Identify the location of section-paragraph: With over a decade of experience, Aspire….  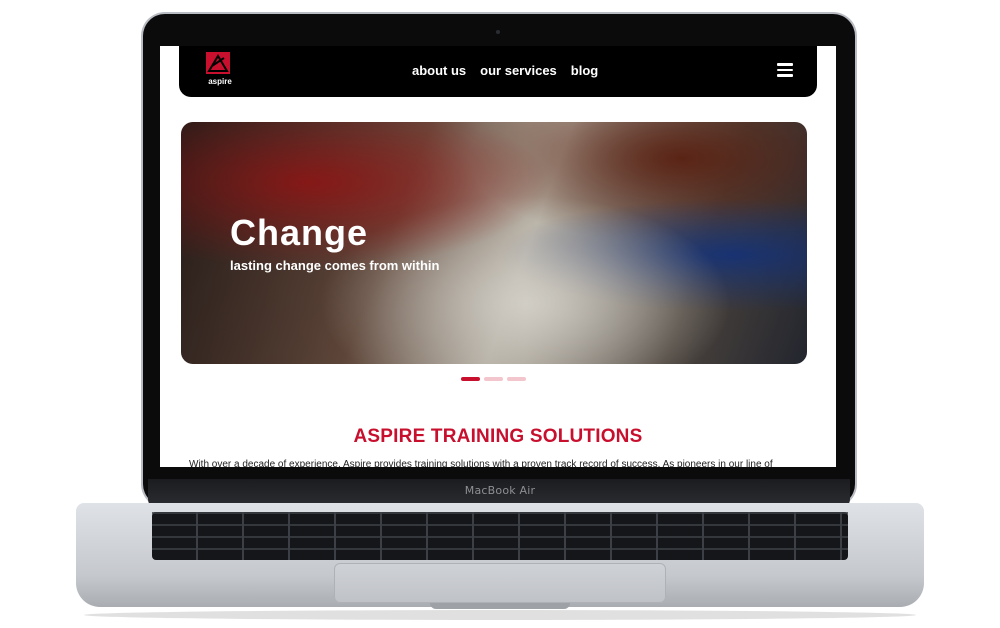
(481, 463).